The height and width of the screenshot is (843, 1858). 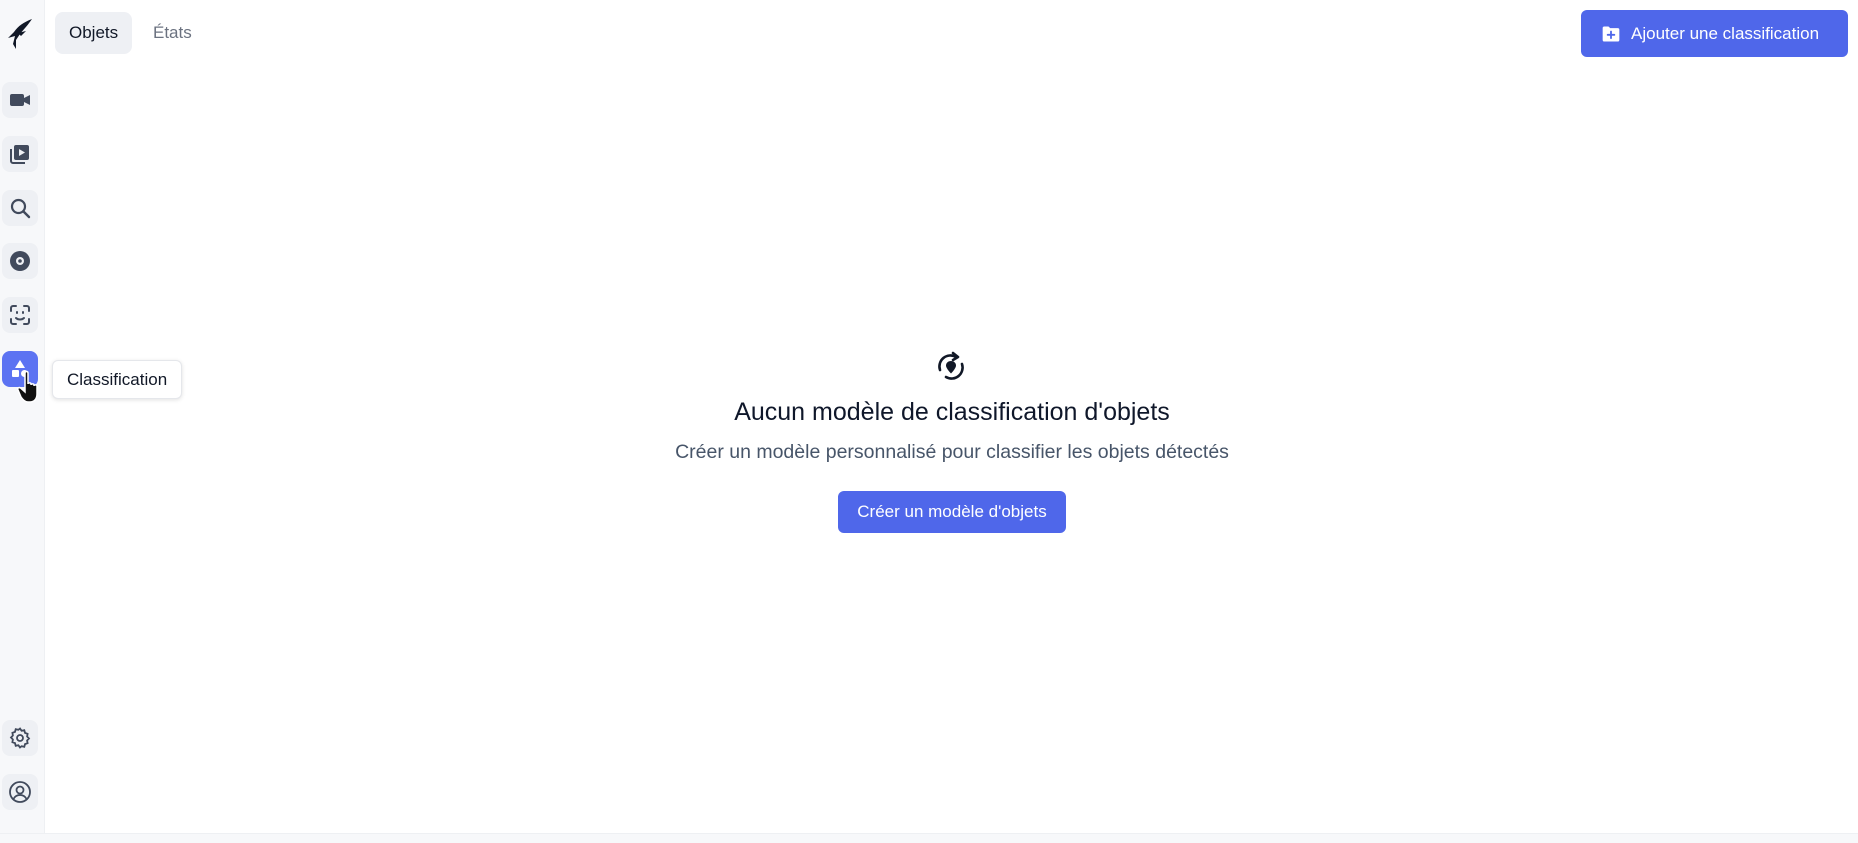 What do you see at coordinates (172, 33) in the screenshot?
I see `tab-etats: États` at bounding box center [172, 33].